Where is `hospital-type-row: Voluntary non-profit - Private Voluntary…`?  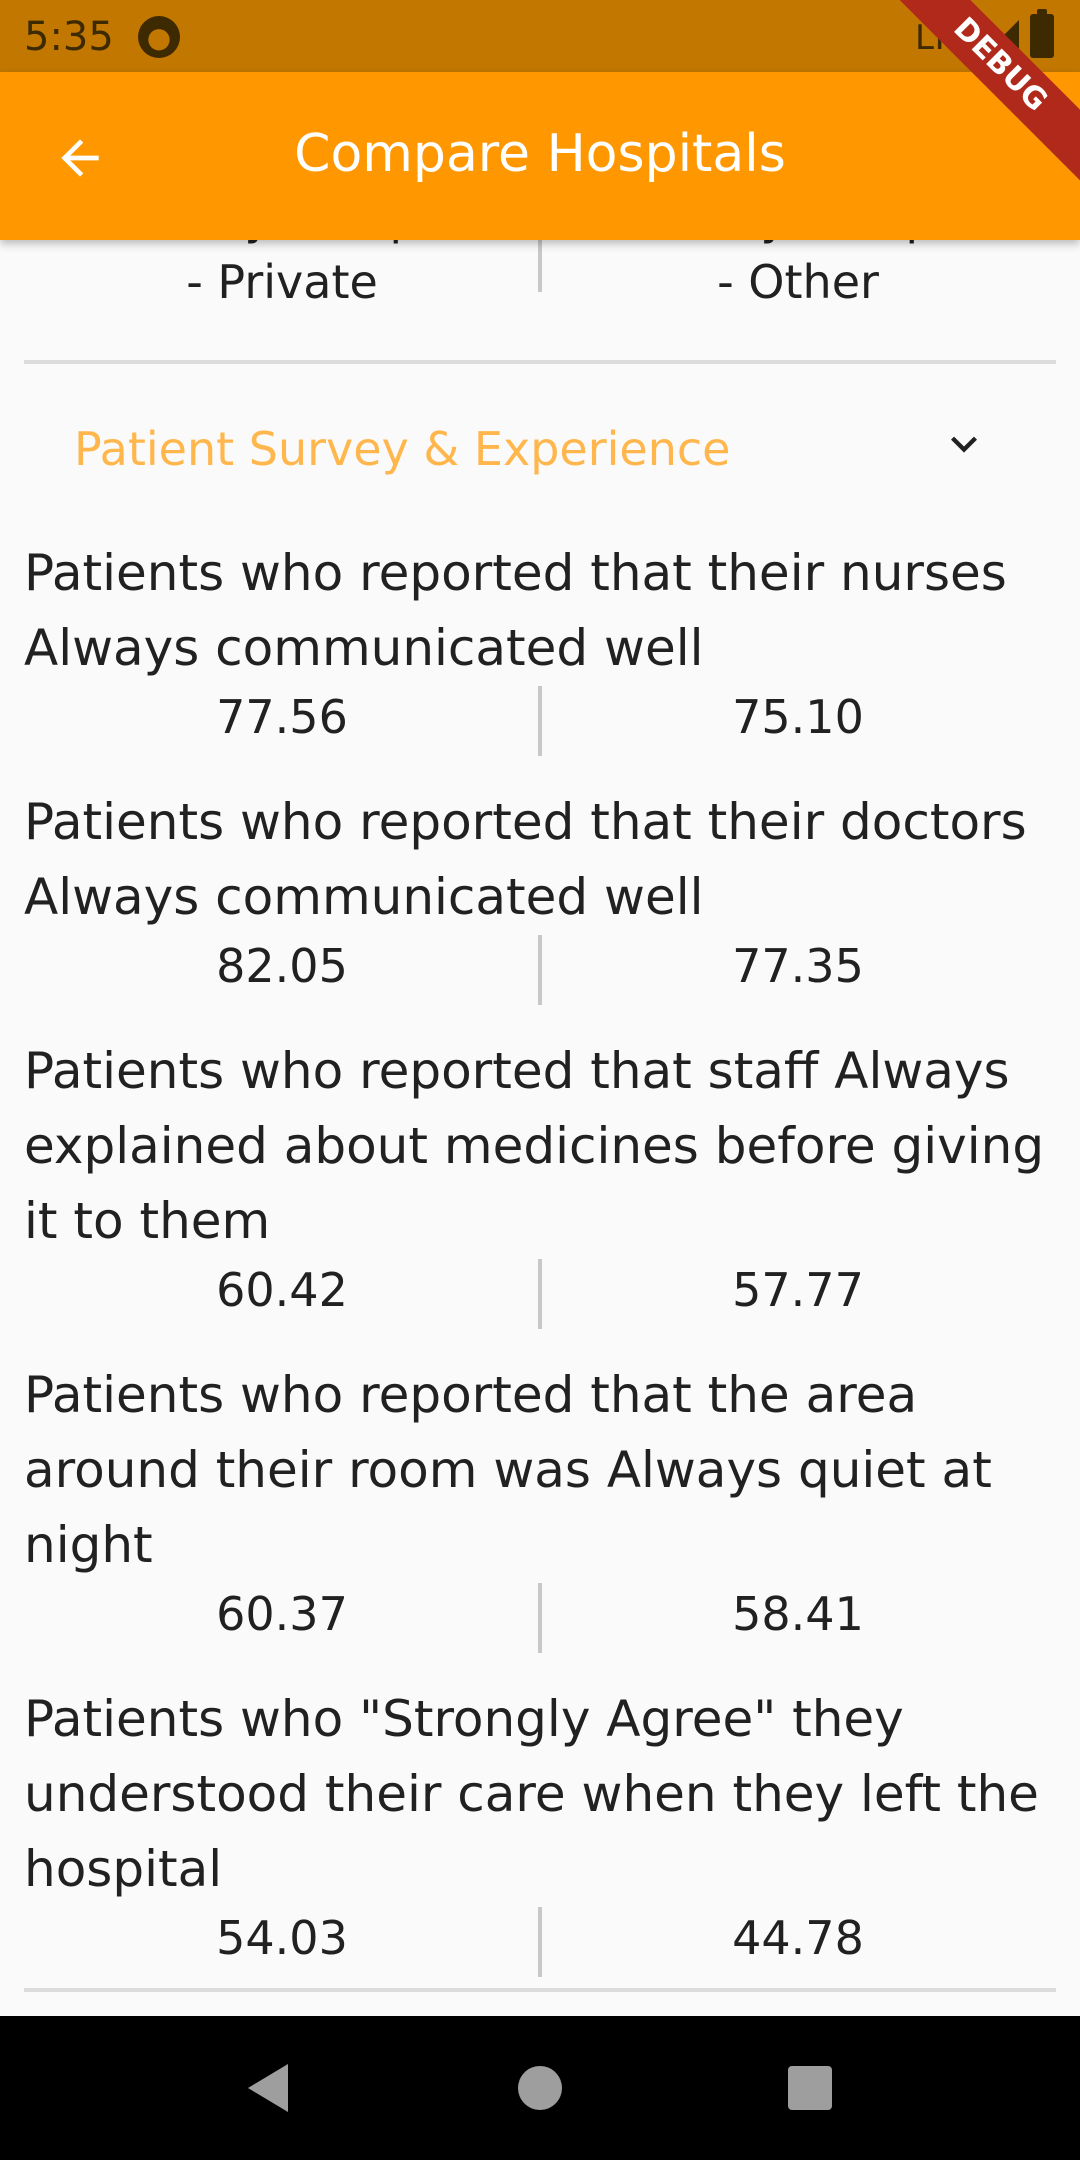
hospital-type-row: Voluntary non-profit - Private Voluntary… is located at coordinates (540, 292).